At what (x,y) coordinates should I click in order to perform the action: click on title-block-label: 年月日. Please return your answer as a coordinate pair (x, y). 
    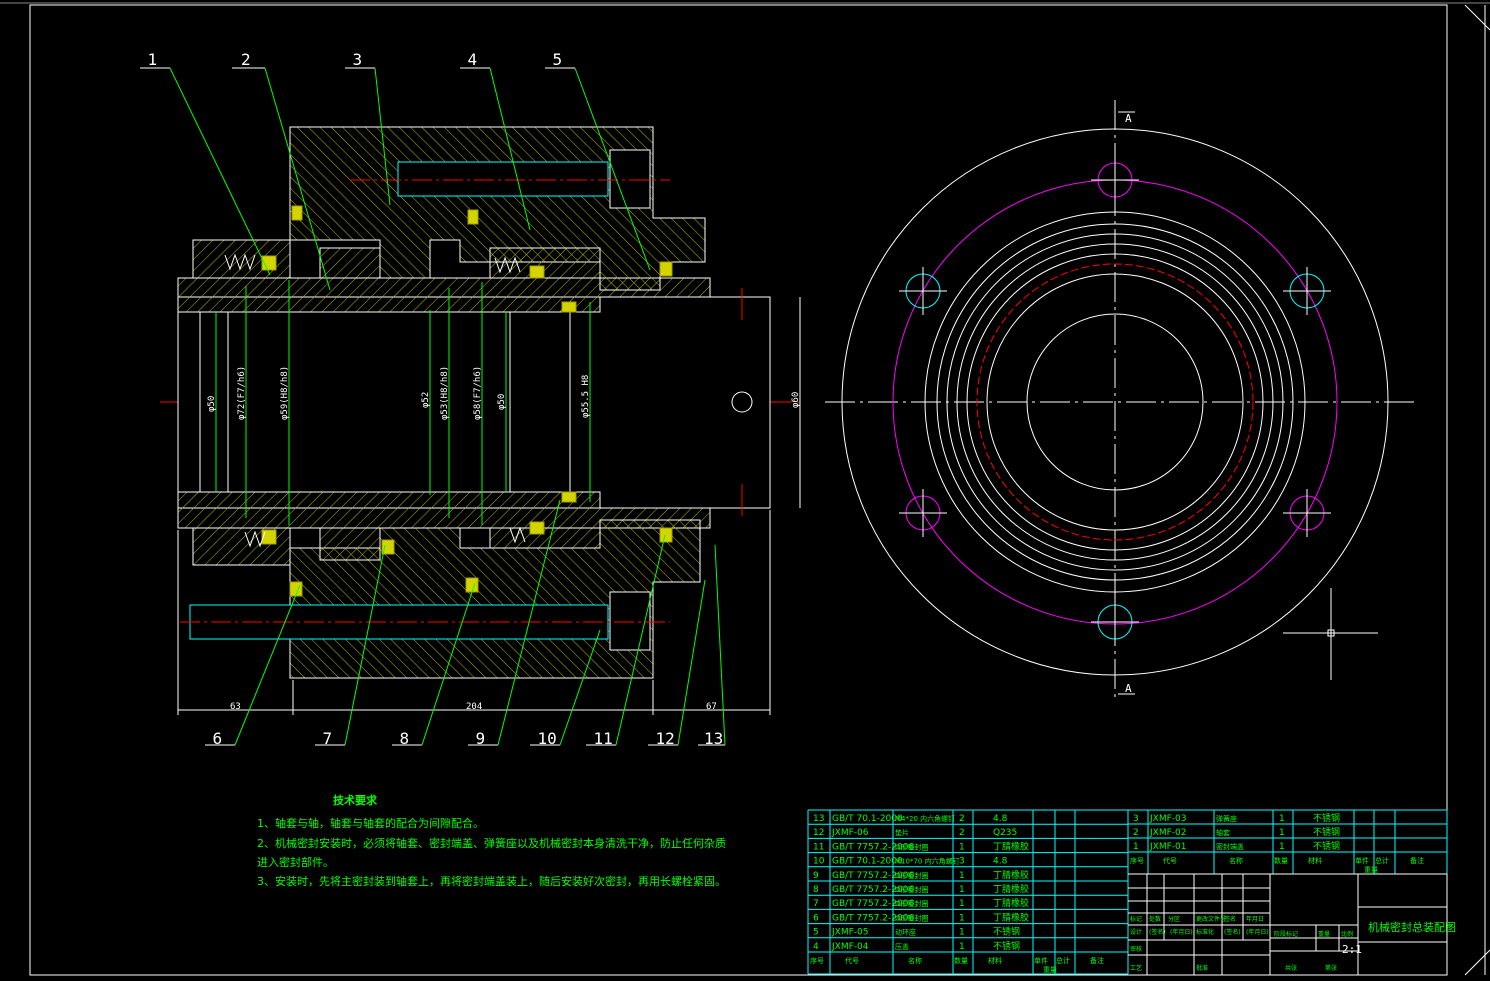
    Looking at the image, I should click on (1255, 919).